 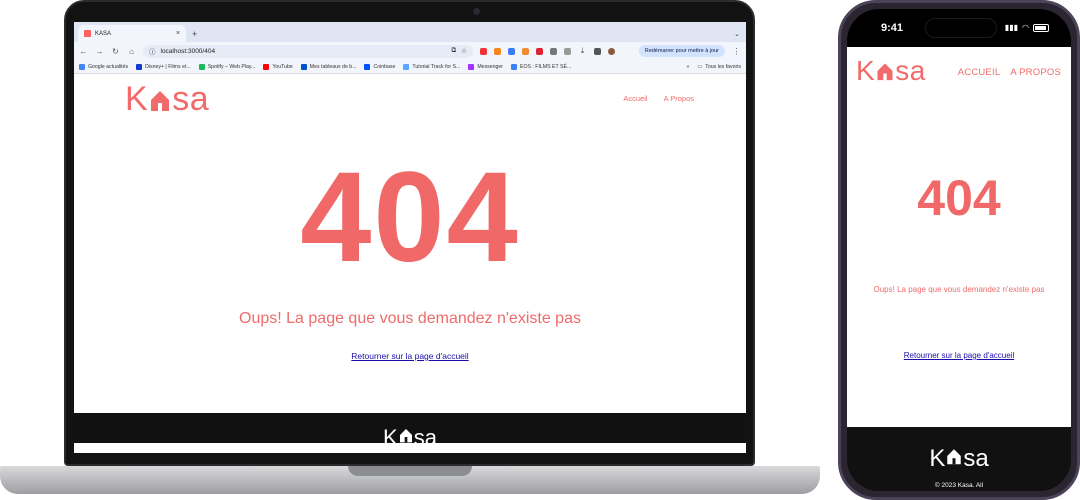 What do you see at coordinates (410, 471) in the screenshot?
I see `laptop-trackpad-notch` at bounding box center [410, 471].